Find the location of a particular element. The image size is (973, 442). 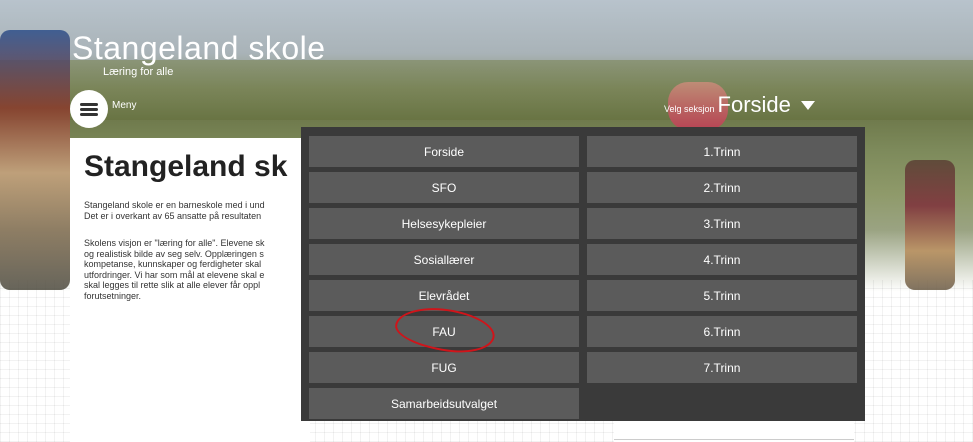

dropdown-item-forside: Forside is located at coordinates (444, 151).